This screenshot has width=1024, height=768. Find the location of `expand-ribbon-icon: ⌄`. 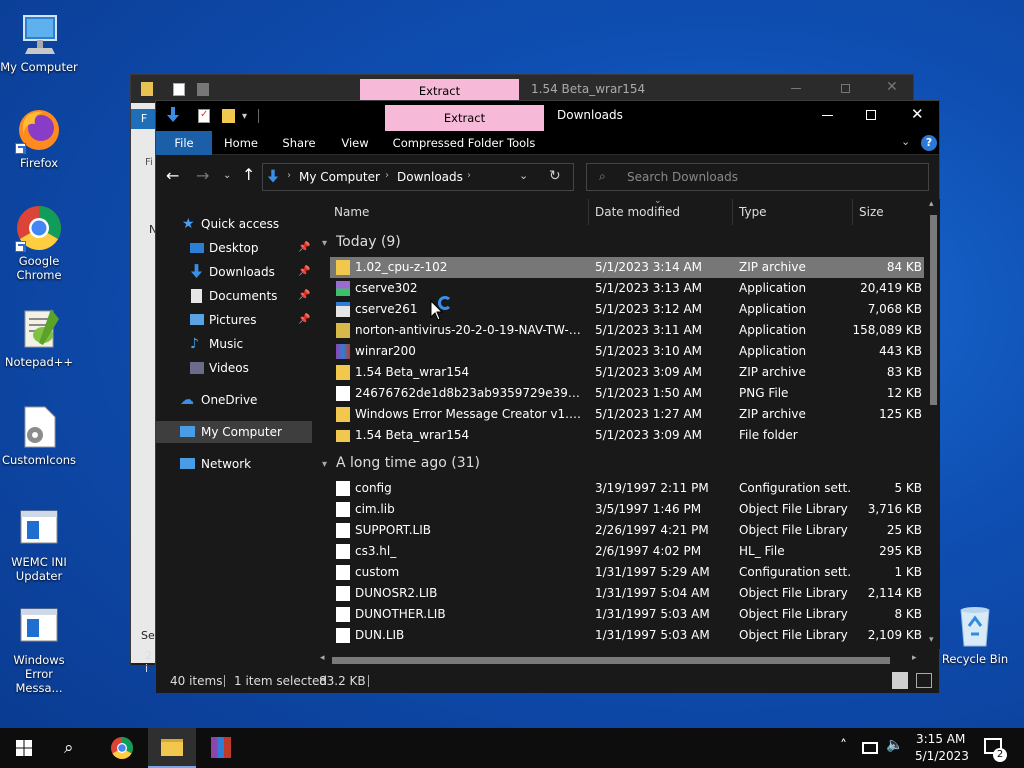

expand-ribbon-icon: ⌄ is located at coordinates (905, 141).